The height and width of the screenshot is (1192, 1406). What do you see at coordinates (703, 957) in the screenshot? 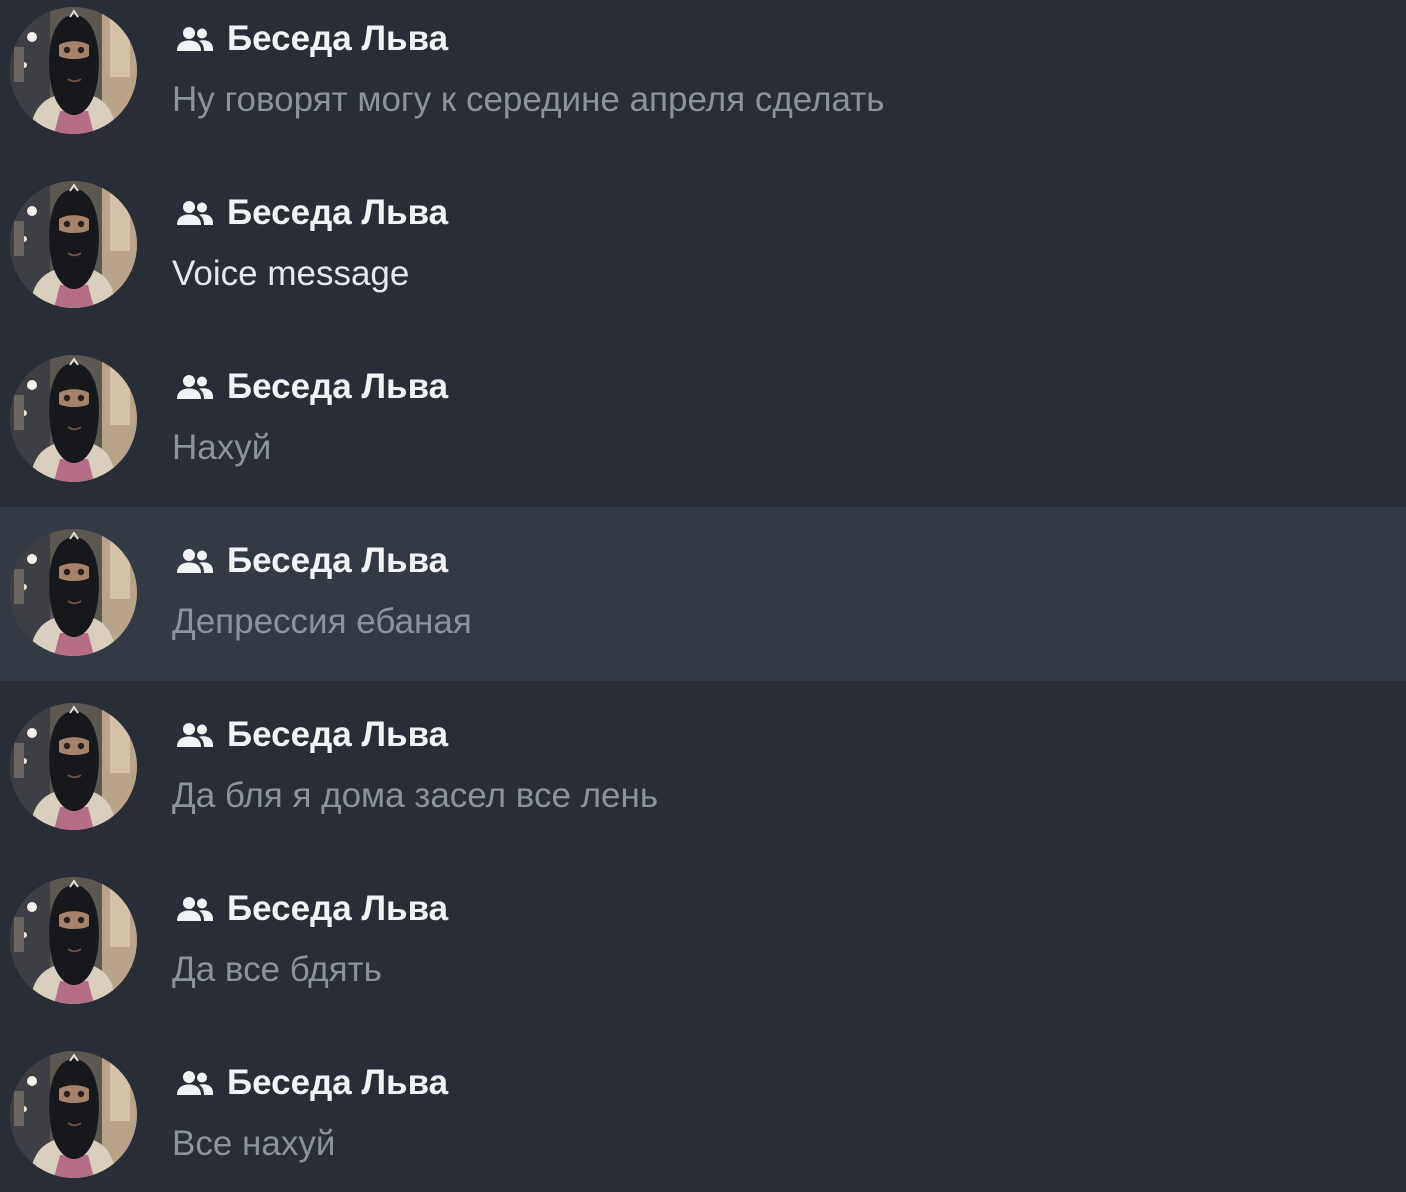
I see `chat-list-item: Беседа Льва Да все бдять` at bounding box center [703, 957].